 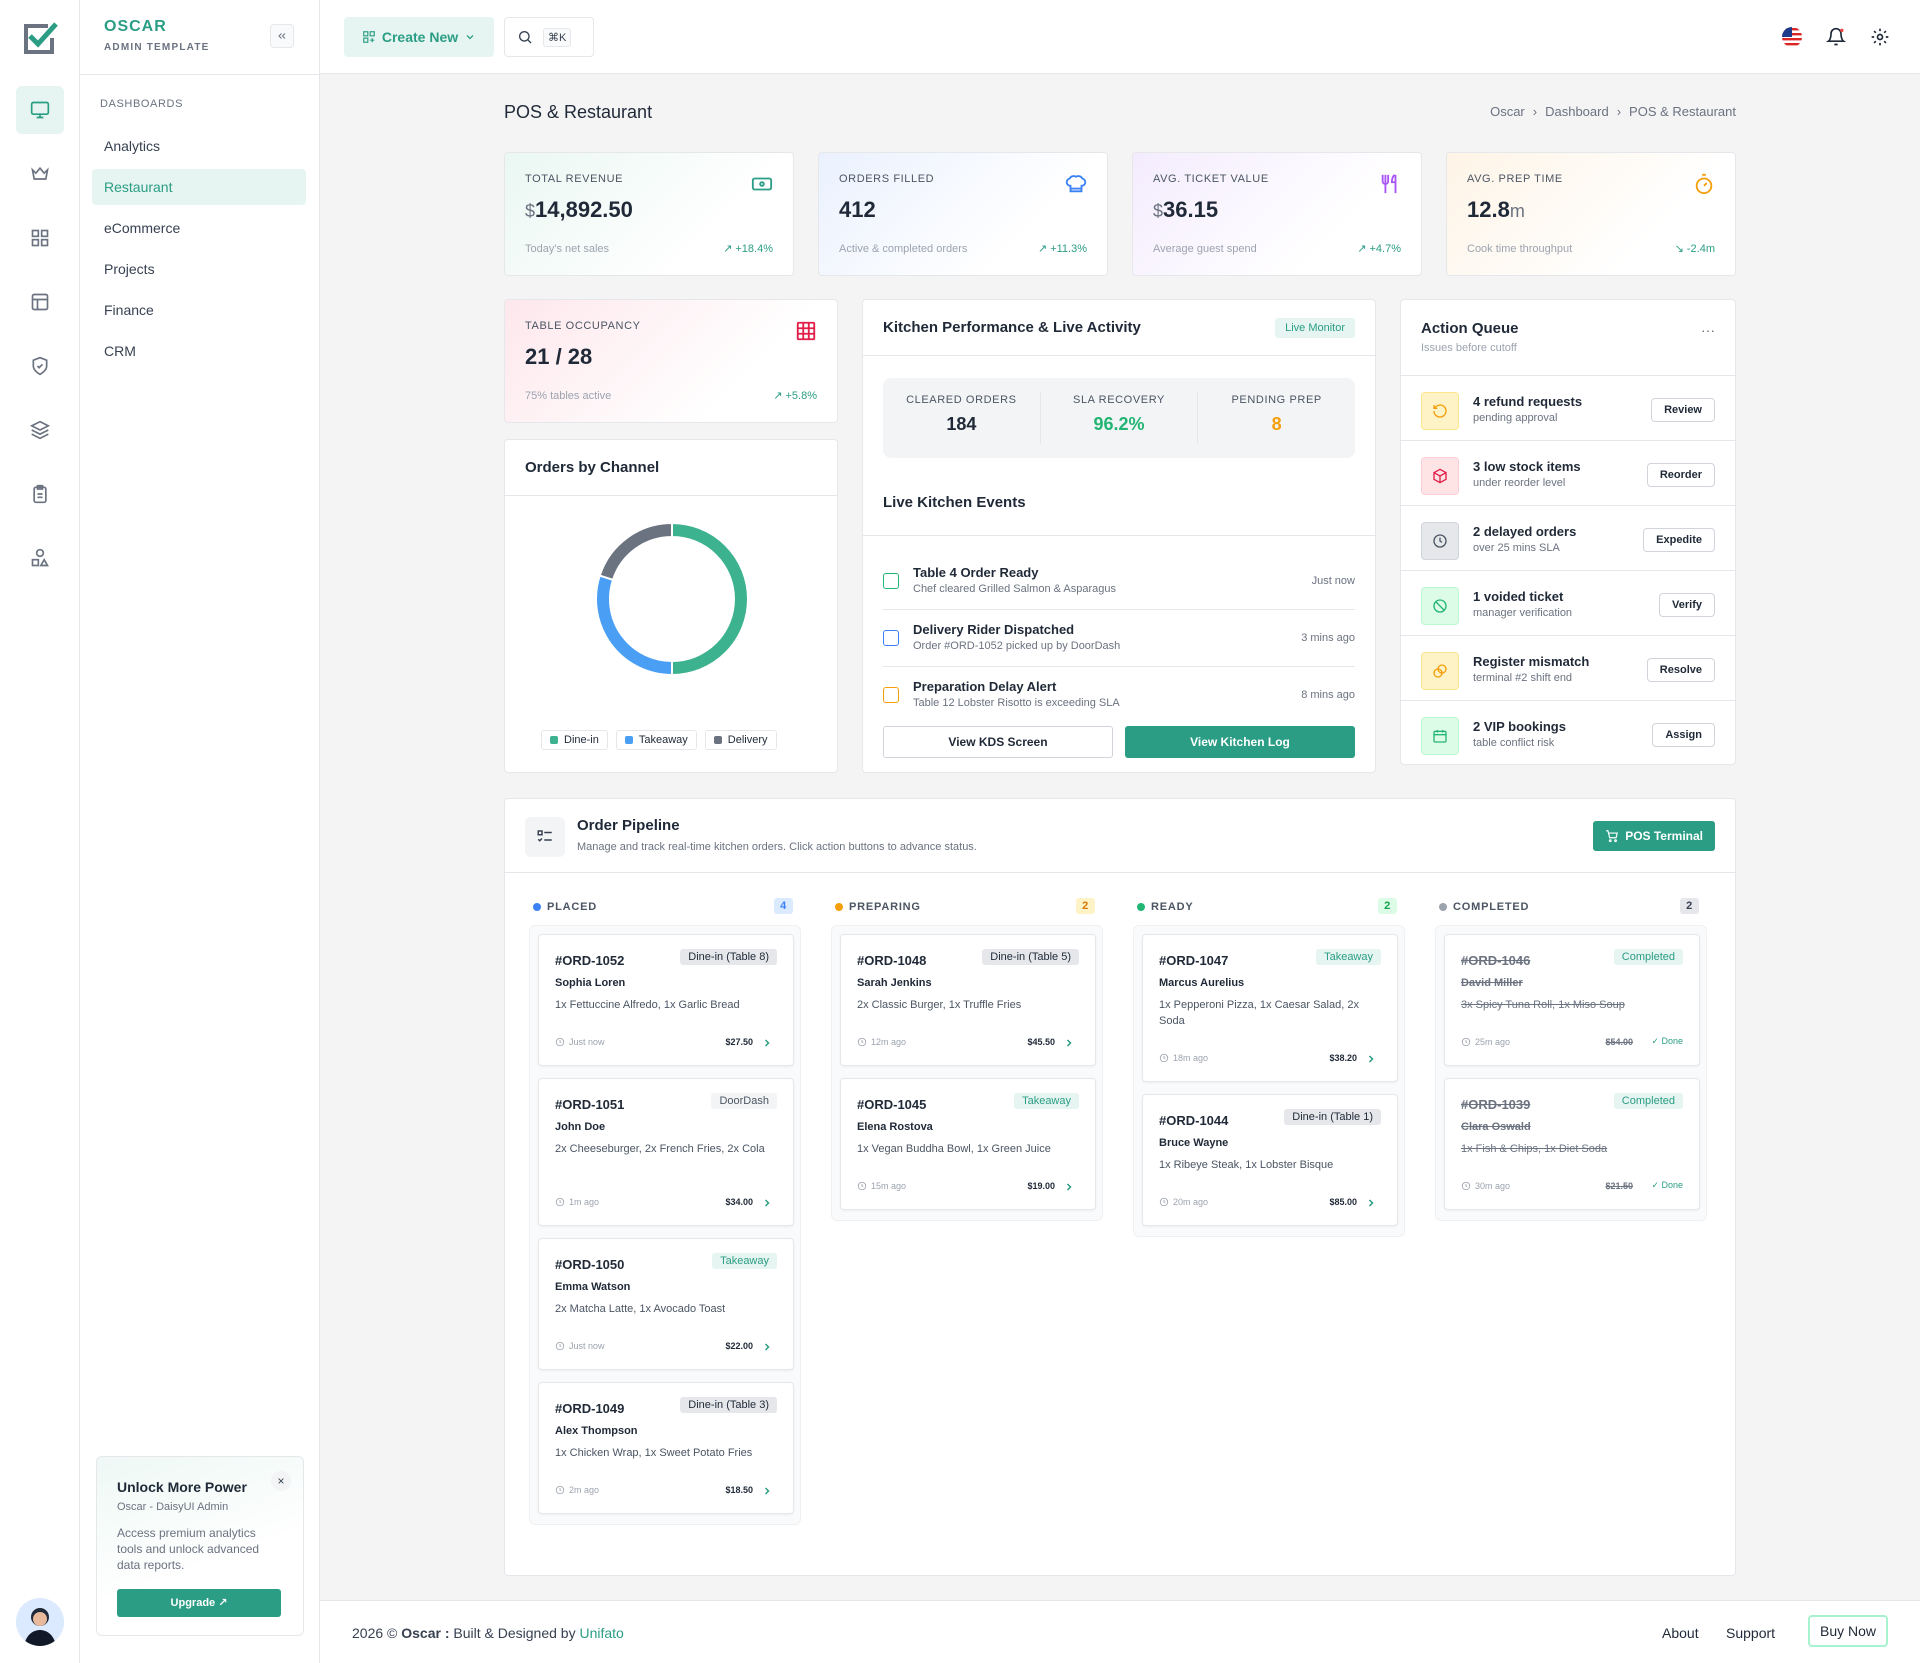 What do you see at coordinates (40, 558) in the screenshot?
I see `shapes-icon` at bounding box center [40, 558].